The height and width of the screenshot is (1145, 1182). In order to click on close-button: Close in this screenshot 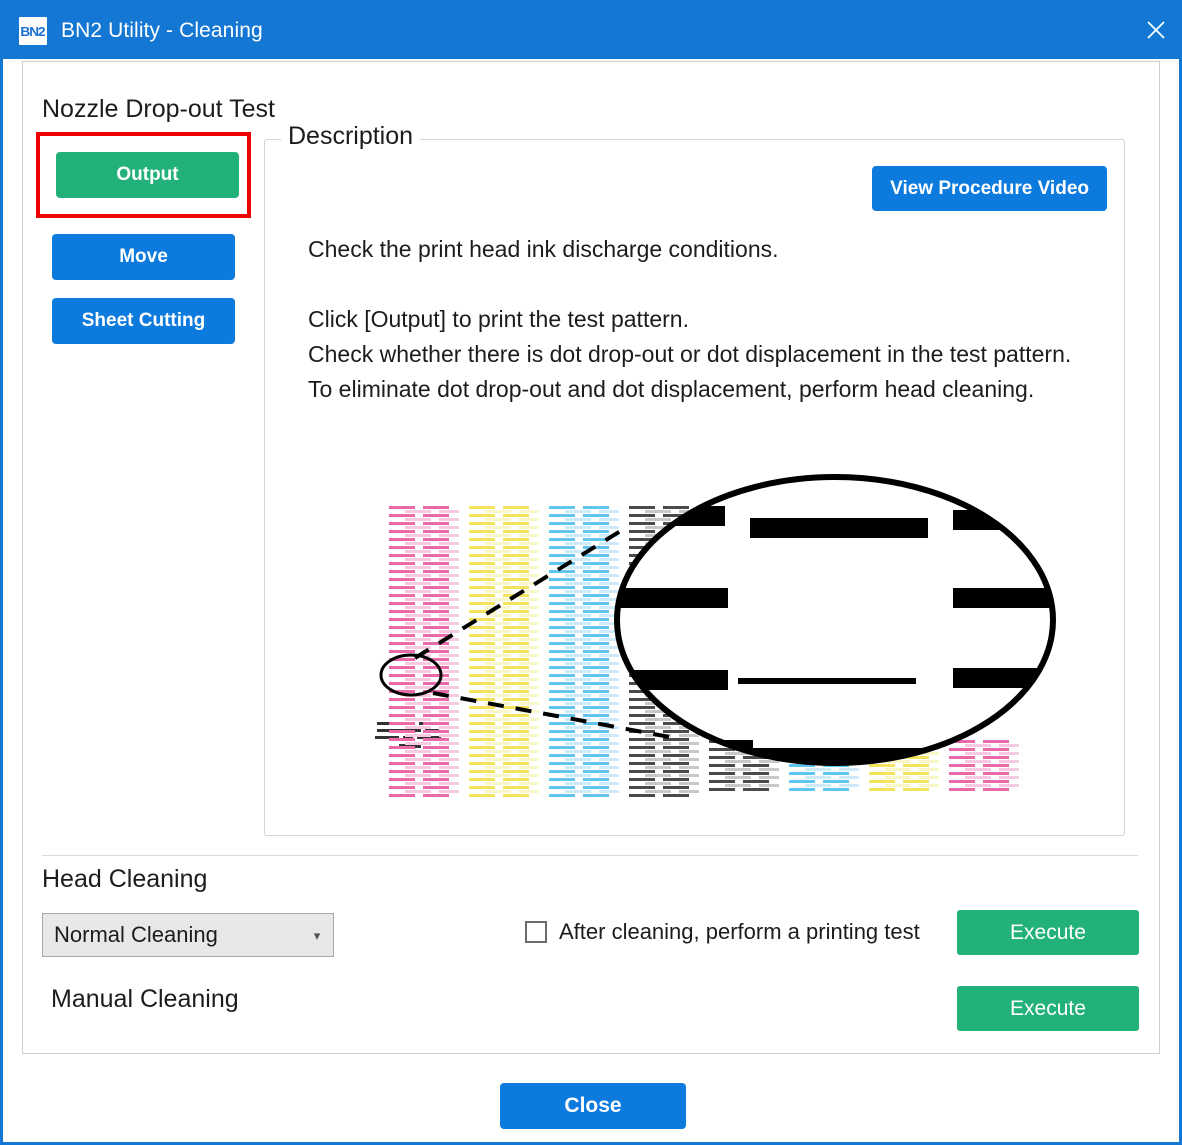, I will do `click(593, 1106)`.